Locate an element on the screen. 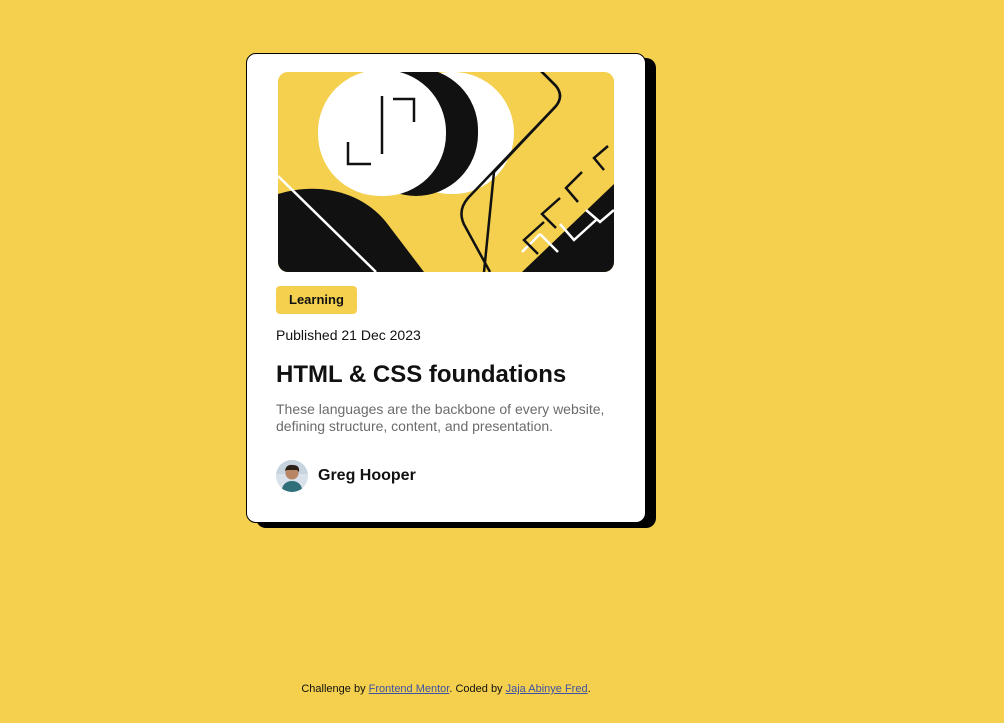 The width and height of the screenshot is (1004, 723). article-title: HTML & CSS foundations is located at coordinates (421, 375).